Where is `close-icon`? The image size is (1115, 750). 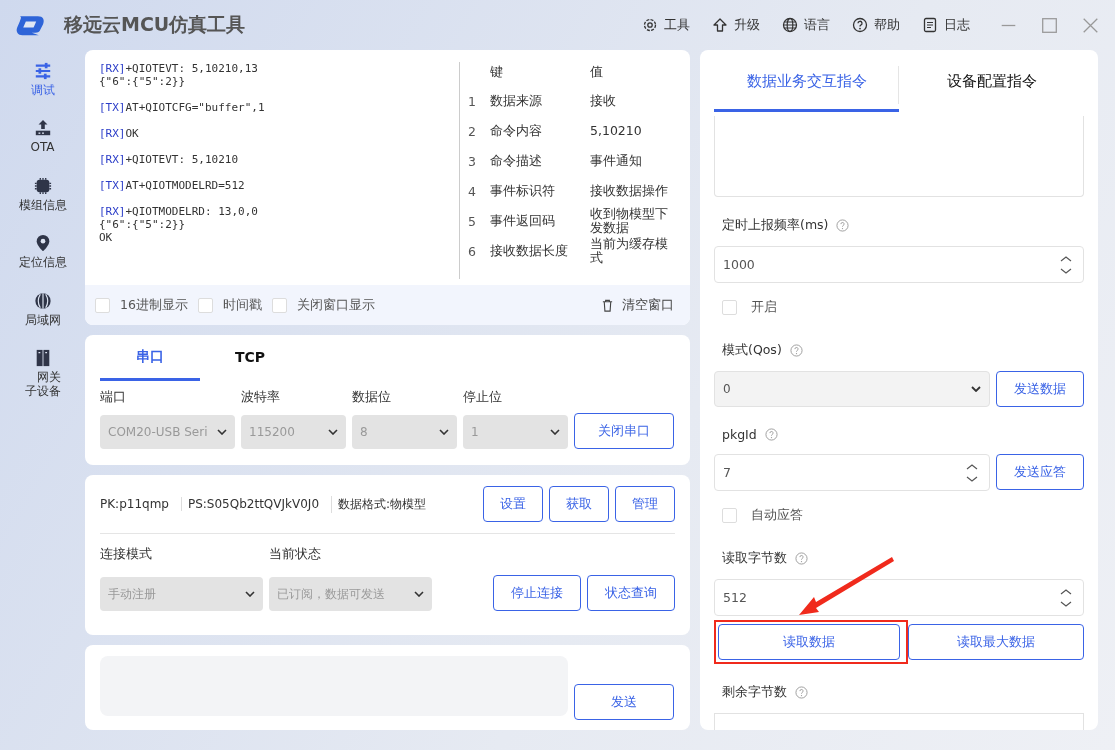
close-icon is located at coordinates (1090, 25).